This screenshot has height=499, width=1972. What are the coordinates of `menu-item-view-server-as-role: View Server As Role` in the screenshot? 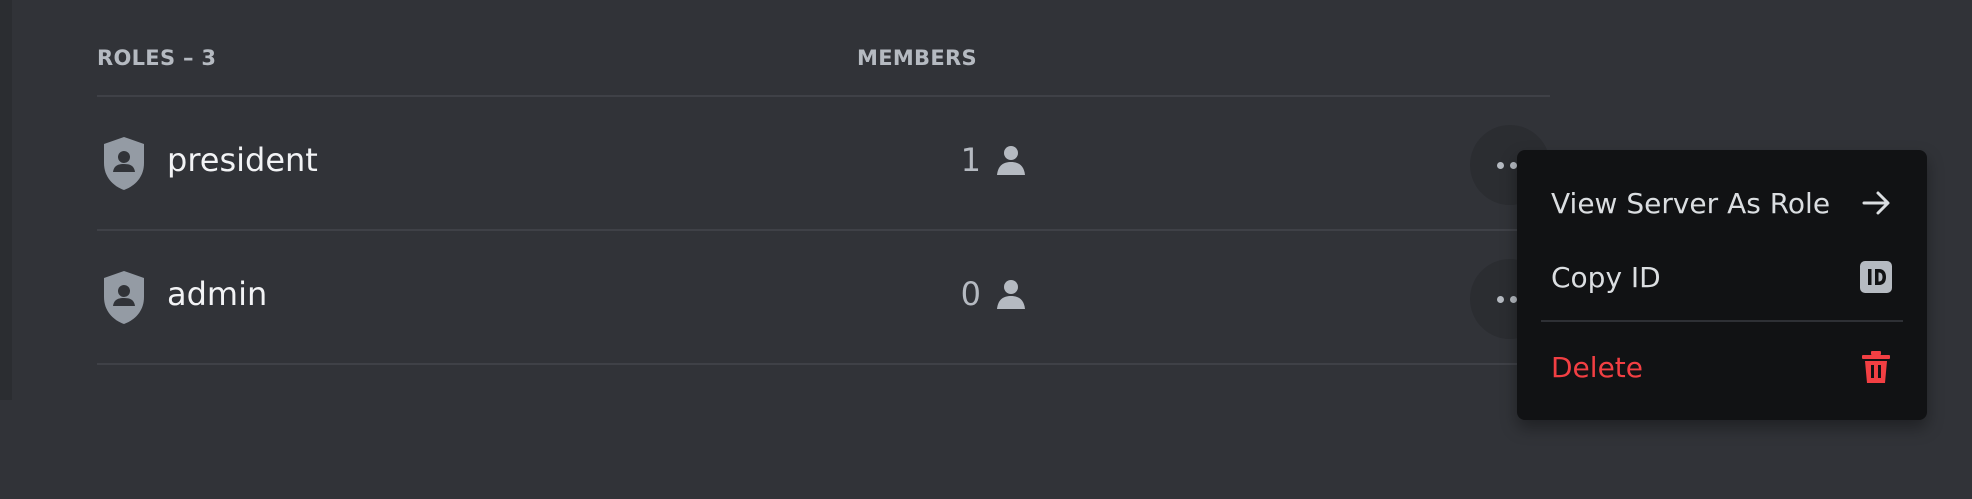 It's located at (1722, 203).